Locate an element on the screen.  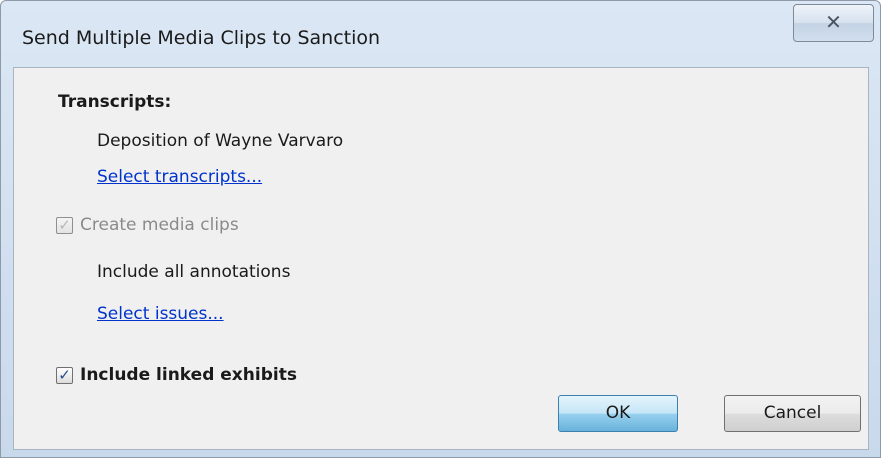
close-x-icon: ✕ is located at coordinates (833, 22).